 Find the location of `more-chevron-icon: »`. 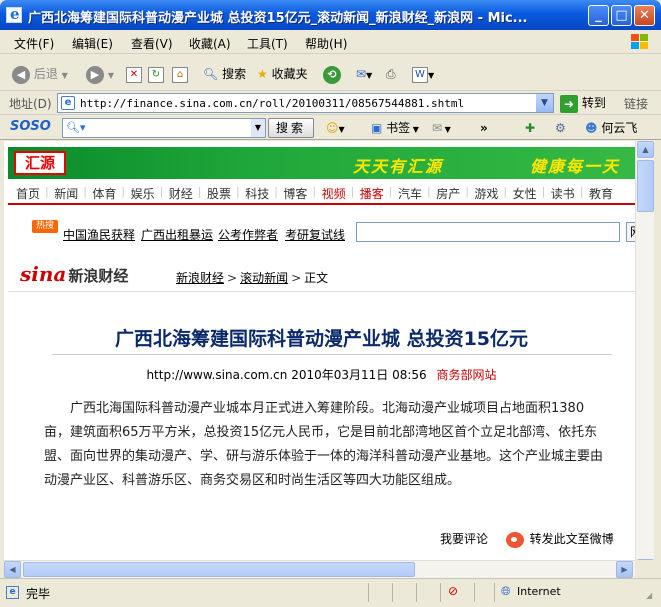

more-chevron-icon: » is located at coordinates (484, 128).